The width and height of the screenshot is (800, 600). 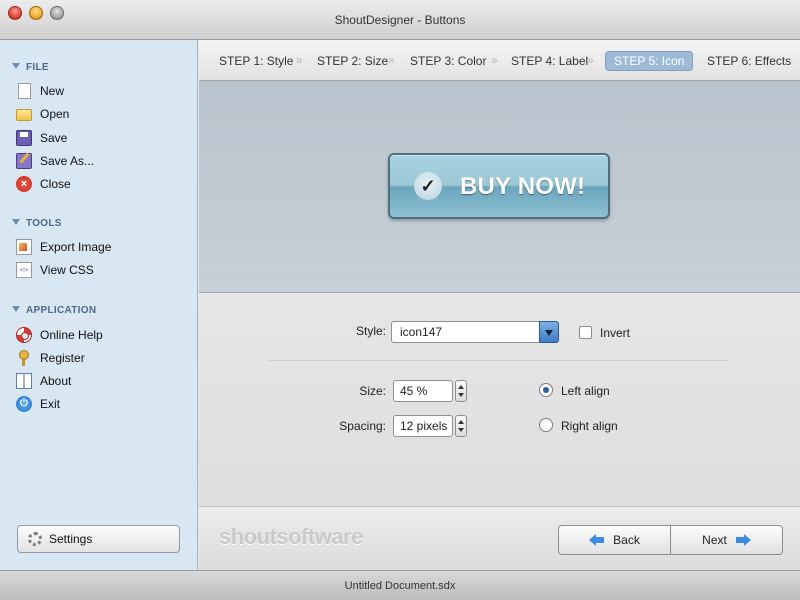 I want to click on section-header-file: FILE, so click(x=30, y=67).